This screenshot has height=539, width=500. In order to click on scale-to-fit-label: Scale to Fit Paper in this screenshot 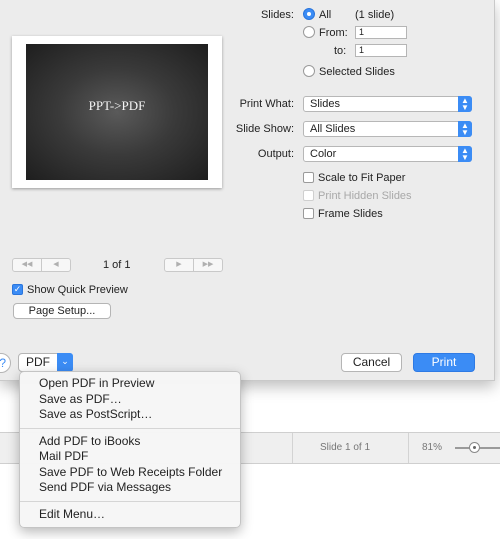, I will do `click(362, 178)`.